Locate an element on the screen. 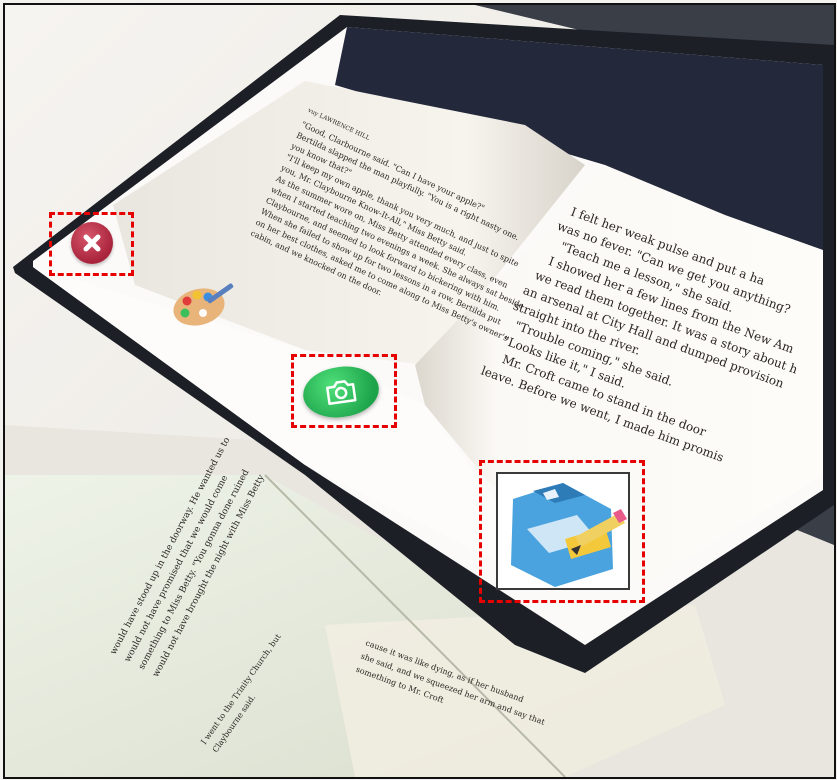  highlight-close is located at coordinates (91, 244).